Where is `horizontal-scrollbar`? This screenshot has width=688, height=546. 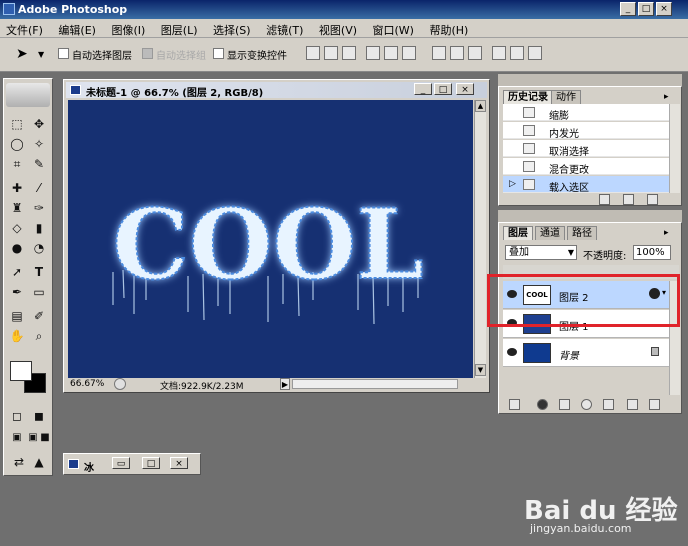
horizontal-scrollbar is located at coordinates (375, 384).